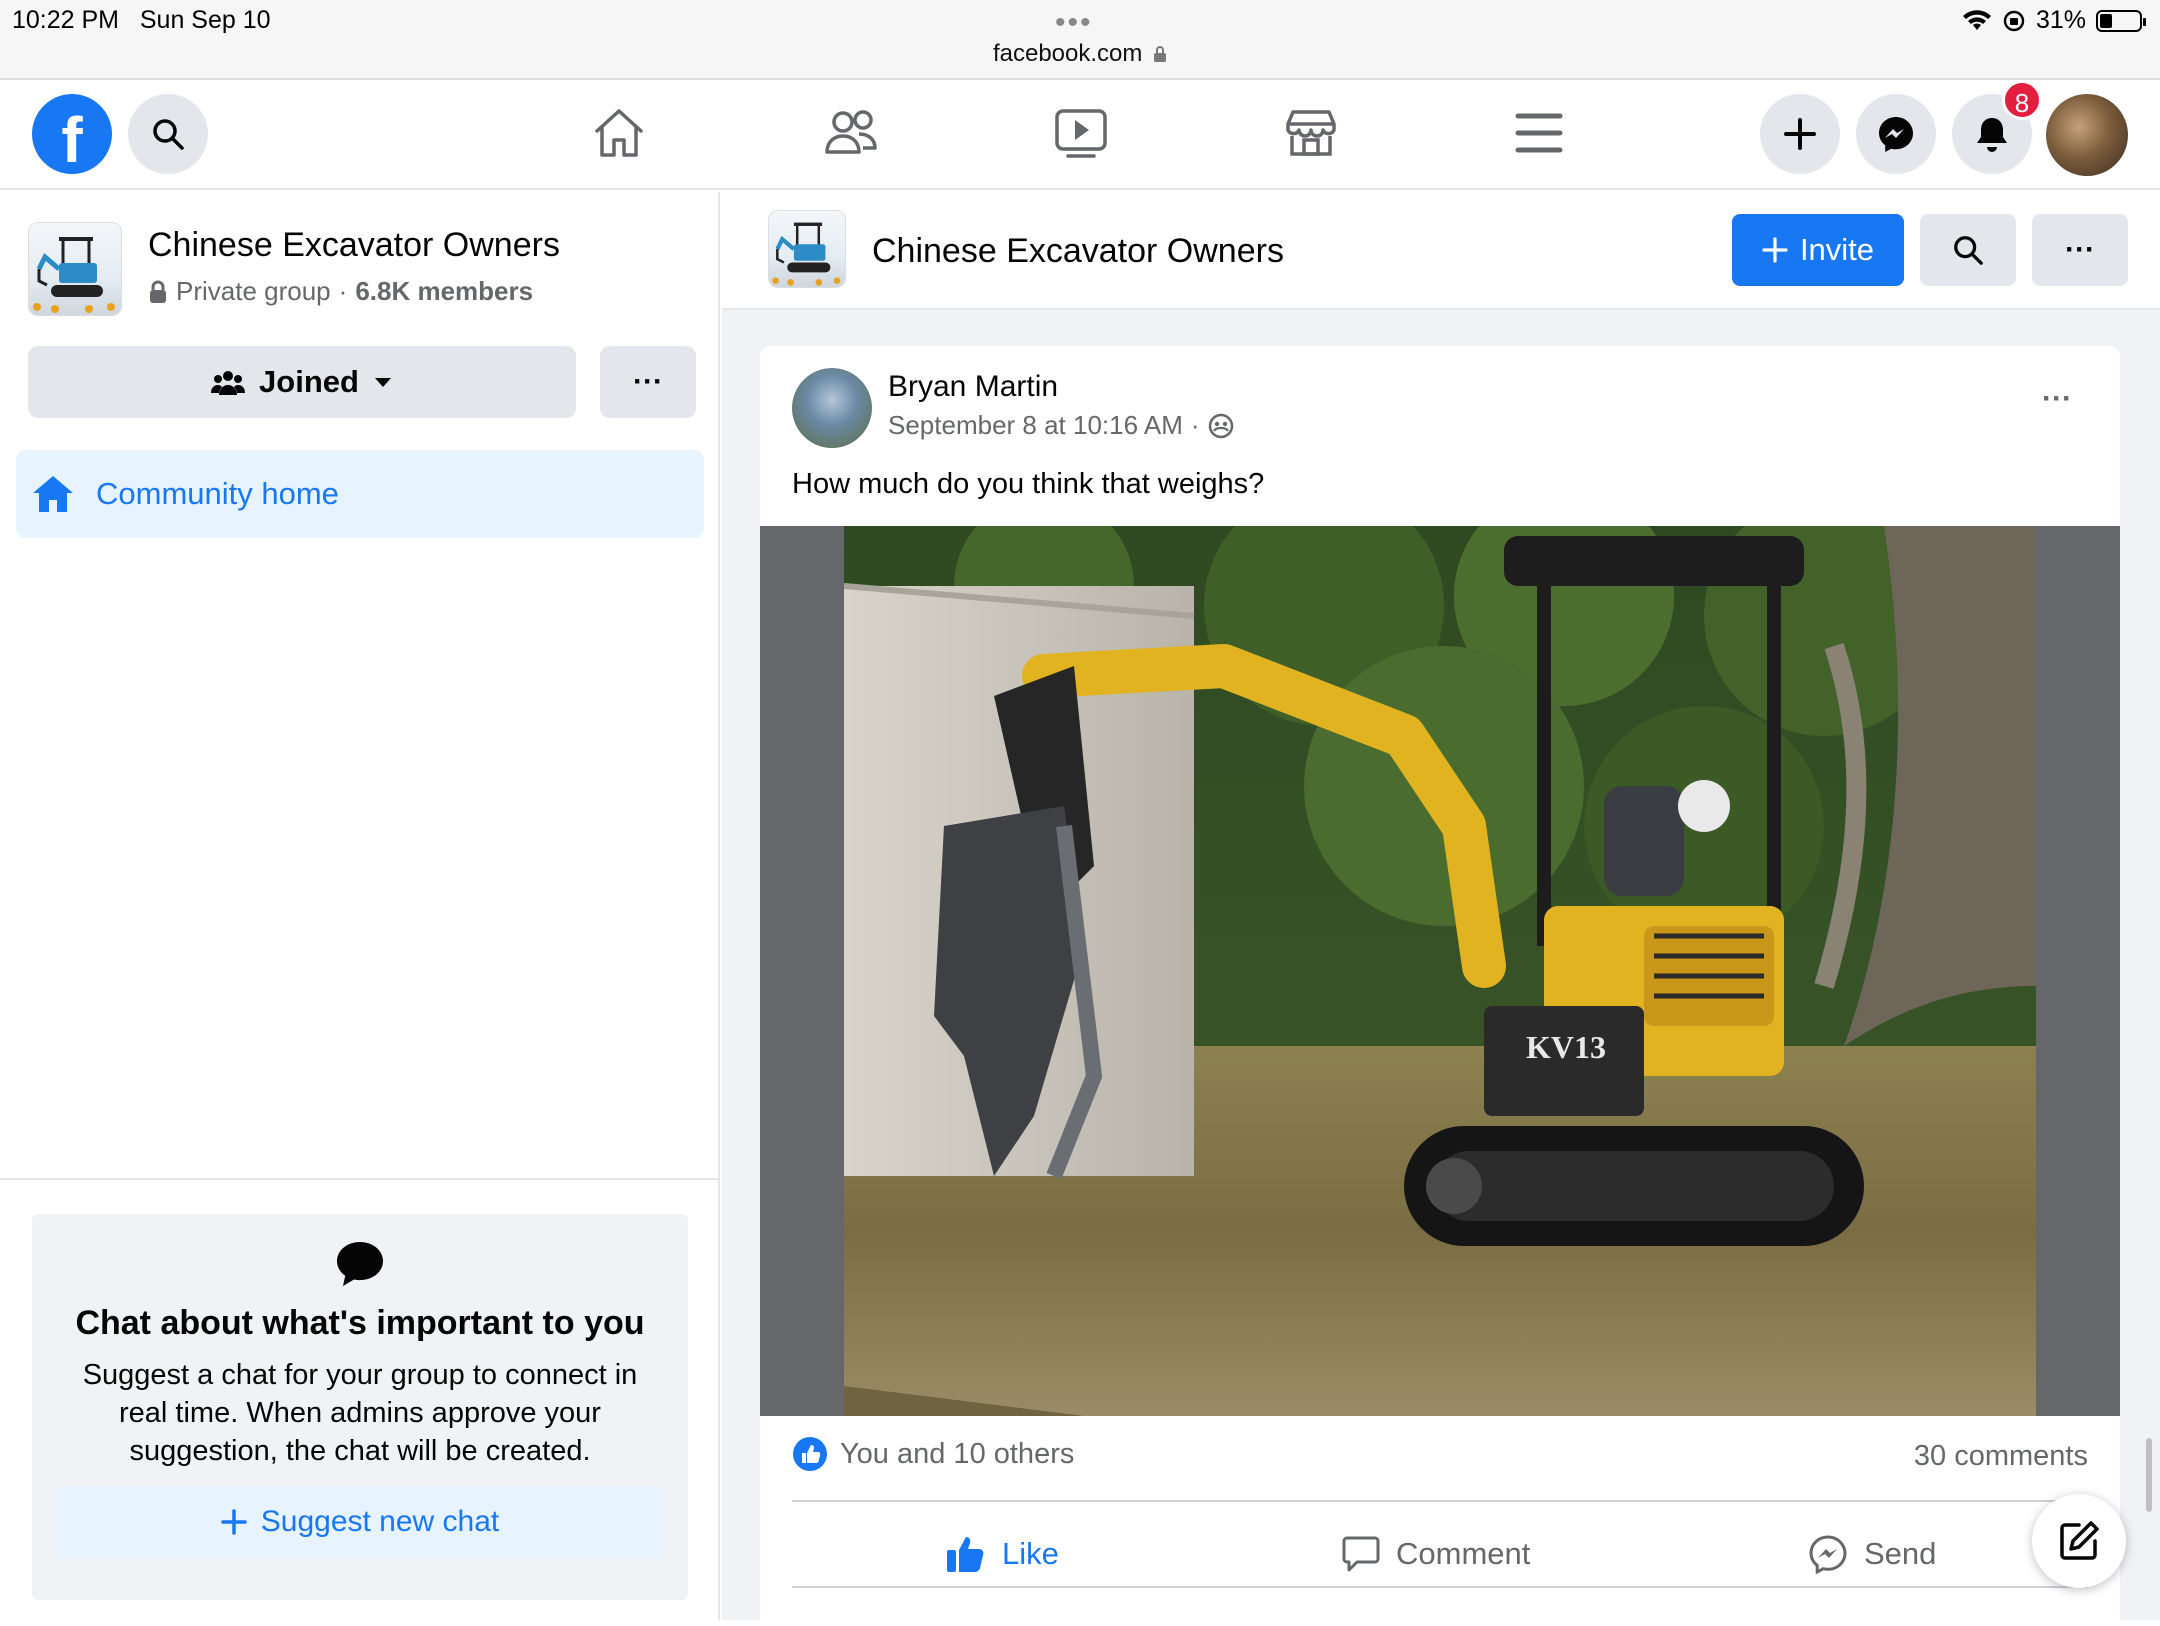 This screenshot has height=1626, width=2160. What do you see at coordinates (217, 493) in the screenshot?
I see `community-home-label: Community home` at bounding box center [217, 493].